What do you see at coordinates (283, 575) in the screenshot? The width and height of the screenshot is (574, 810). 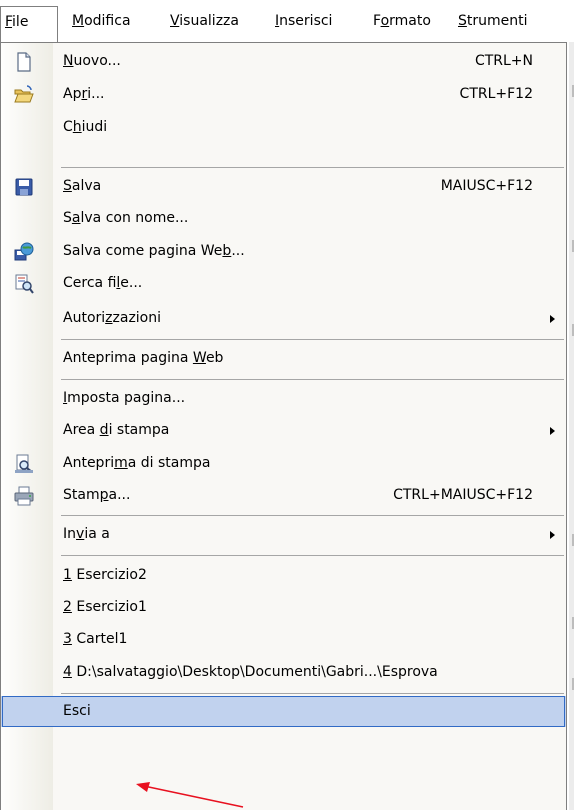 I see `recent-file-1: 1 Esercizio2` at bounding box center [283, 575].